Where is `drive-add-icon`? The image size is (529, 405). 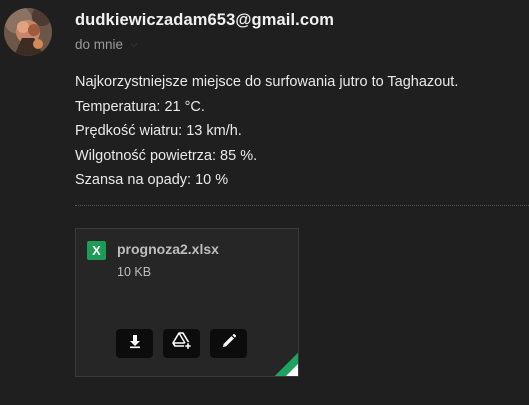
drive-add-icon is located at coordinates (182, 343).